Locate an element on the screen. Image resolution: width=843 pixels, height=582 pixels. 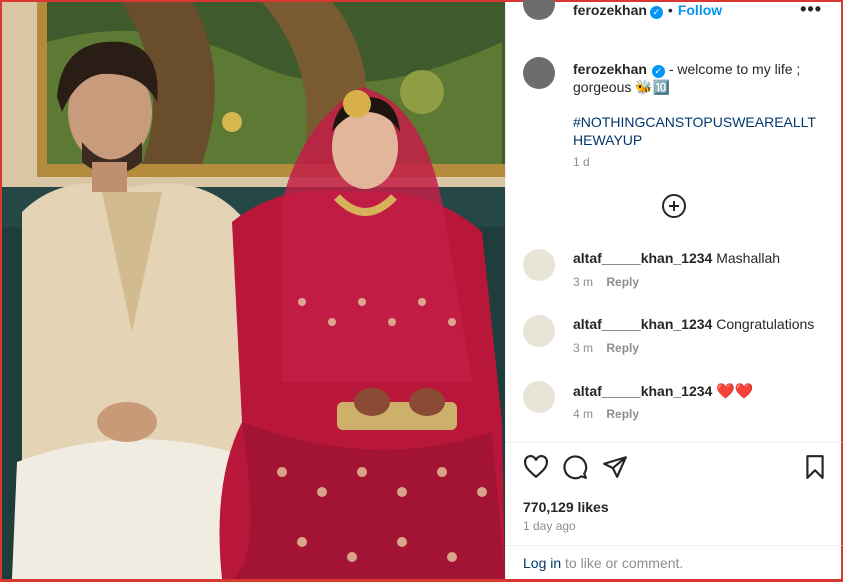
comment-body: altaf_____khan_1234 Mashallah is located at coordinates (676, 258).